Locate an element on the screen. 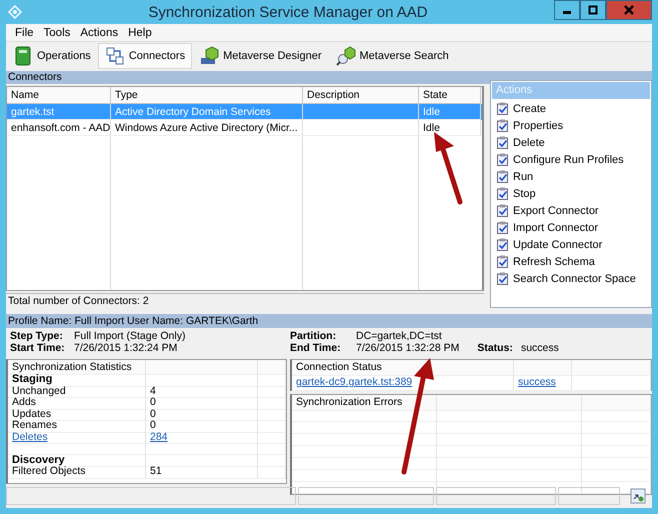 The width and height of the screenshot is (658, 514). column-header: Synchronization Statistics is located at coordinates (77, 367).